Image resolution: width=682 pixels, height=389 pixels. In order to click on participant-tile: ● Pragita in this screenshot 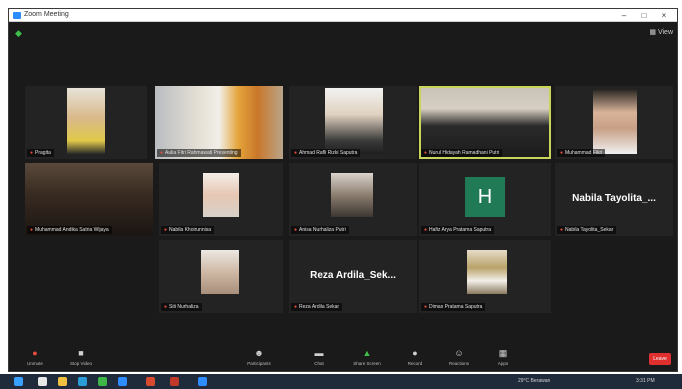, I will do `click(86, 122)`.